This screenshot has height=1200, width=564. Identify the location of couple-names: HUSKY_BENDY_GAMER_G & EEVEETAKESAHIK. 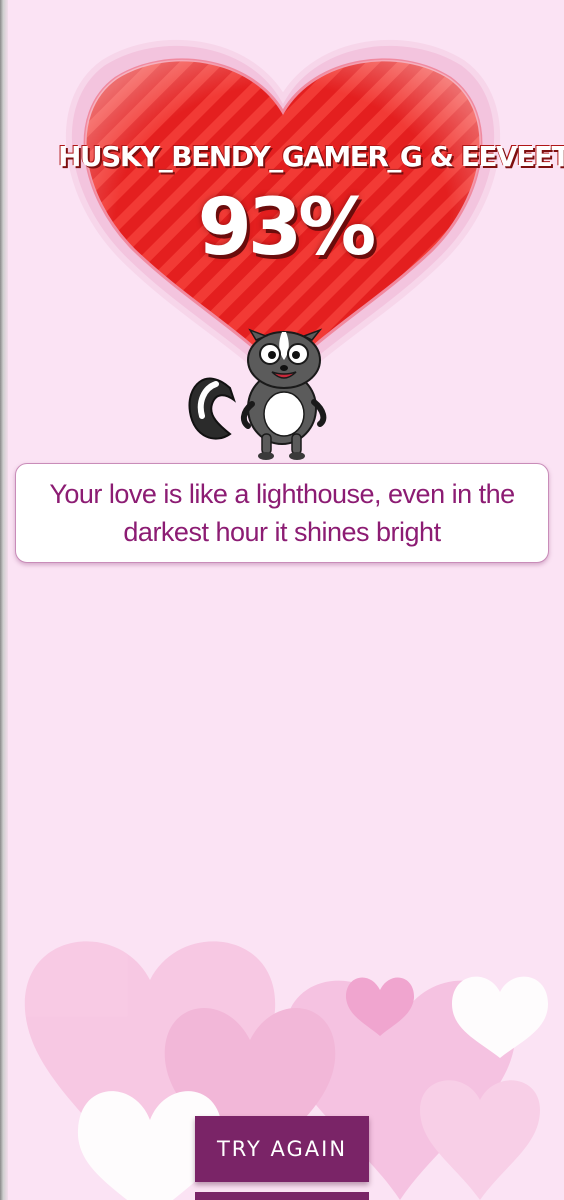
(311, 156).